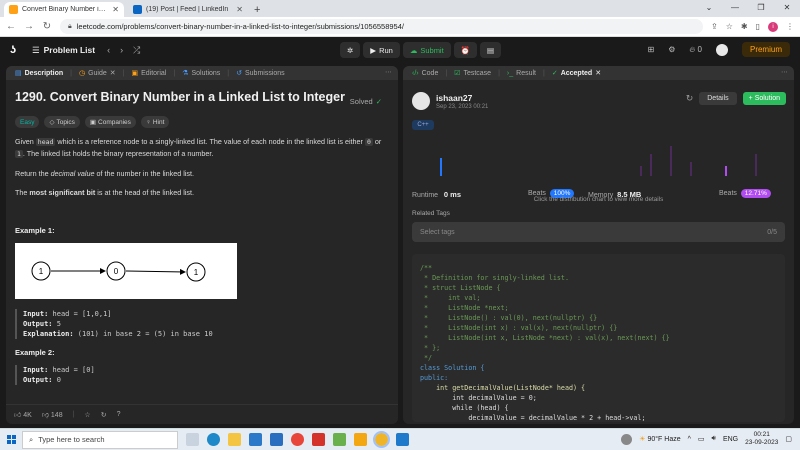 The image size is (800, 450). Describe the element at coordinates (104, 415) in the screenshot. I see `share-icon: ↻` at that location.